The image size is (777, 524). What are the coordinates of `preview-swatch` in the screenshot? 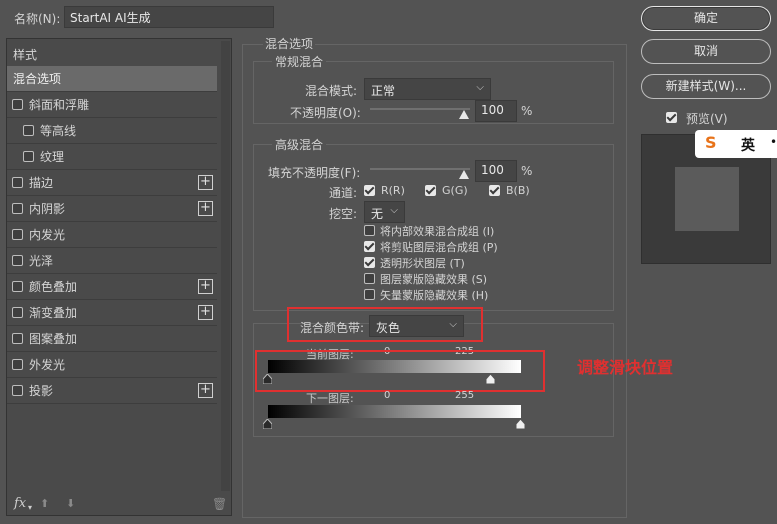 It's located at (707, 199).